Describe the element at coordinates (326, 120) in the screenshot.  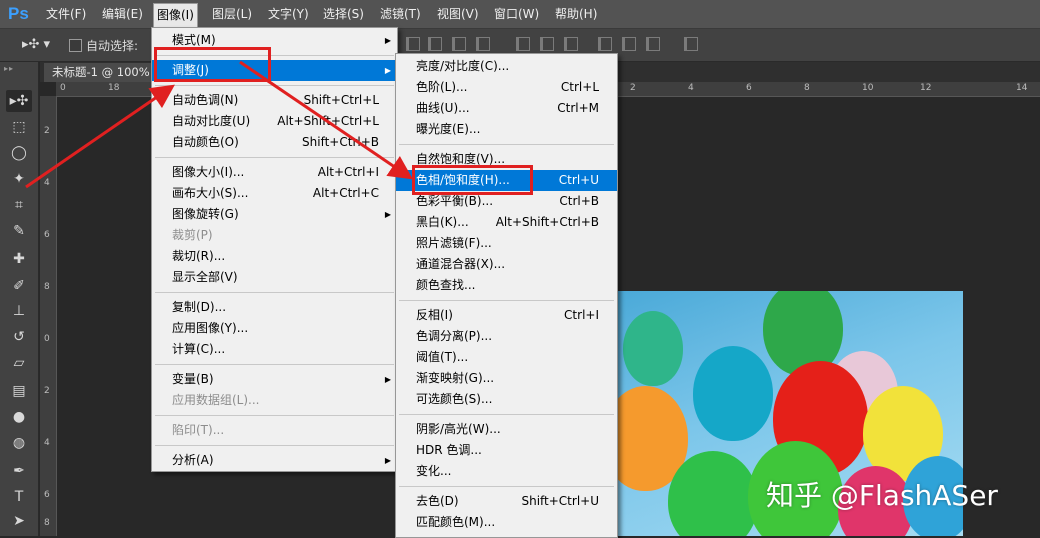
I see `arrow-to-hue-saturation` at that location.